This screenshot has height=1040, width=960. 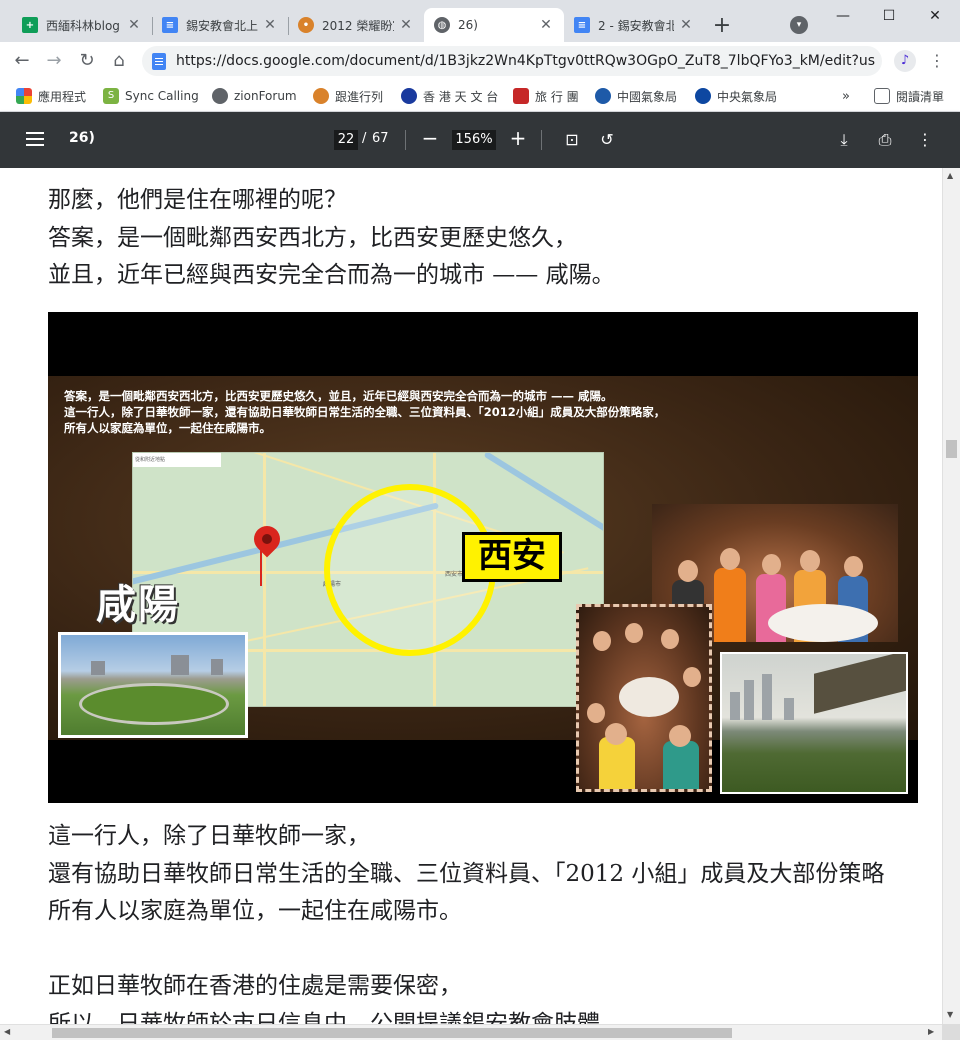 What do you see at coordinates (346, 140) in the screenshot?
I see `page-number-input: 22` at bounding box center [346, 140].